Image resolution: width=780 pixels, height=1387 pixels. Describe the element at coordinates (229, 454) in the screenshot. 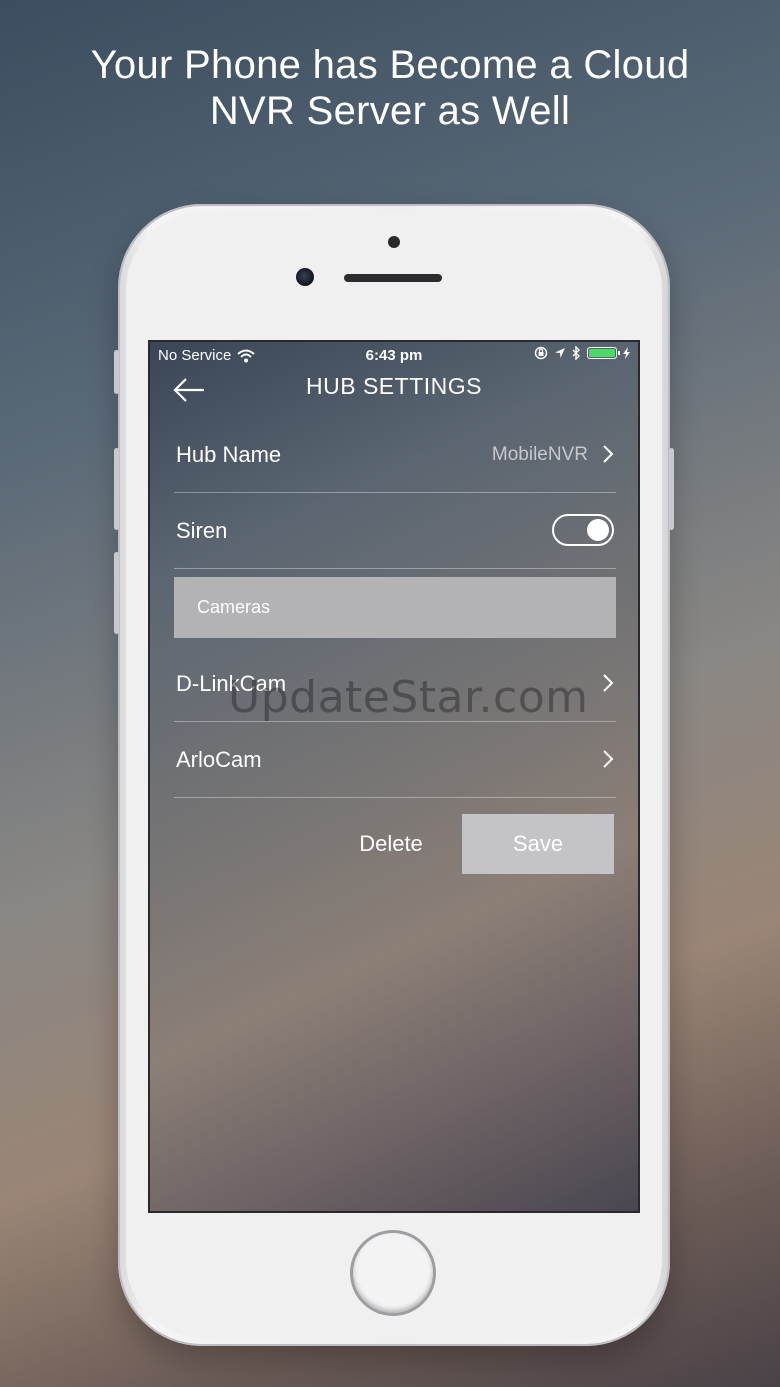

I see `hub-name-label: Hub Name` at that location.